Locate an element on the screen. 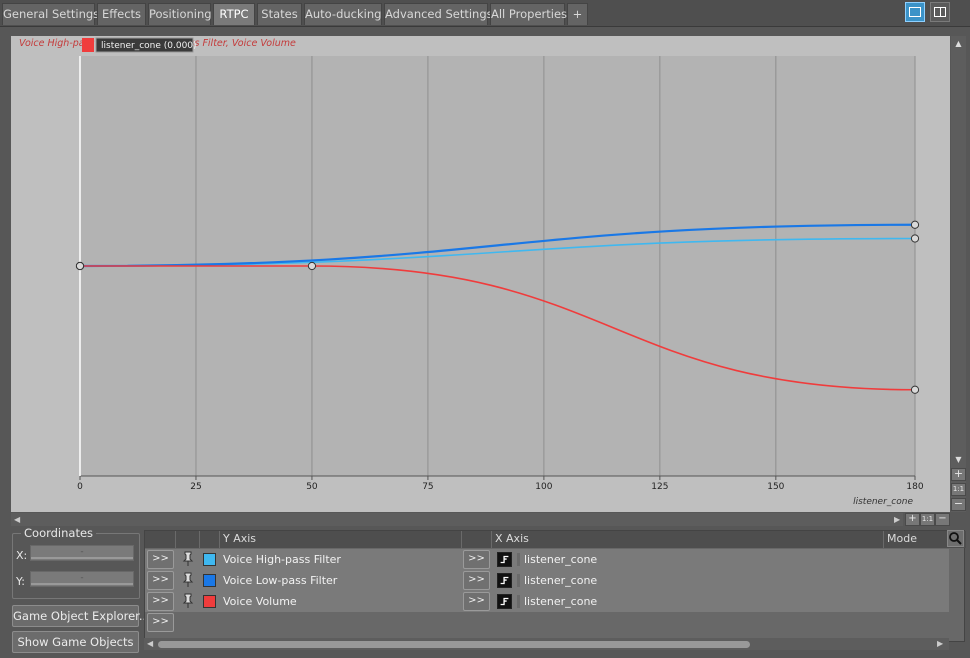 Image resolution: width=970 pixels, height=658 pixels. x-tick-label: 75 is located at coordinates (427, 487).